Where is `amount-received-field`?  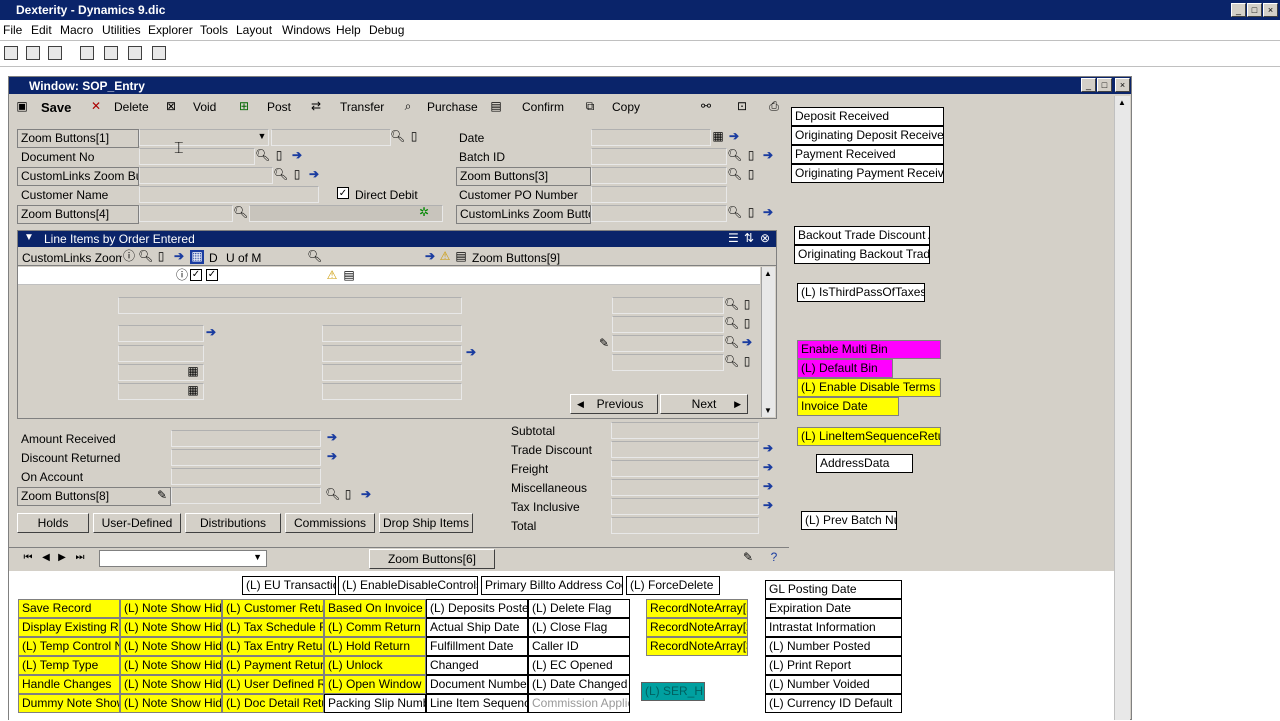 amount-received-field is located at coordinates (246, 438).